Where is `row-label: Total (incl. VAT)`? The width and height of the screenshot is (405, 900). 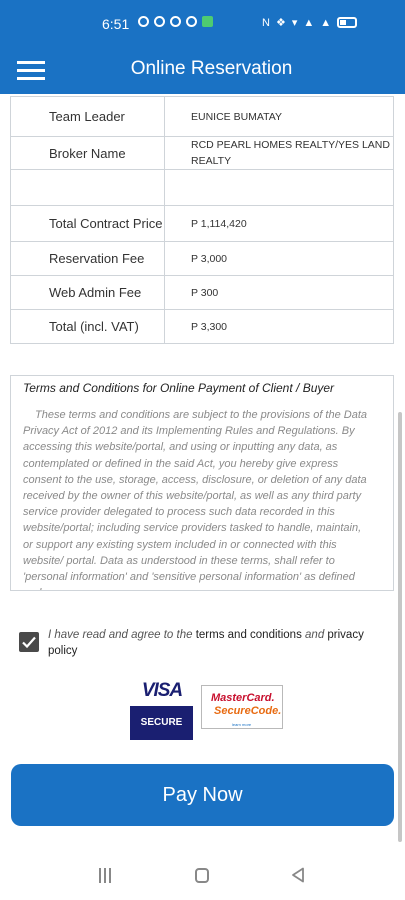 row-label: Total (incl. VAT) is located at coordinates (87, 326).